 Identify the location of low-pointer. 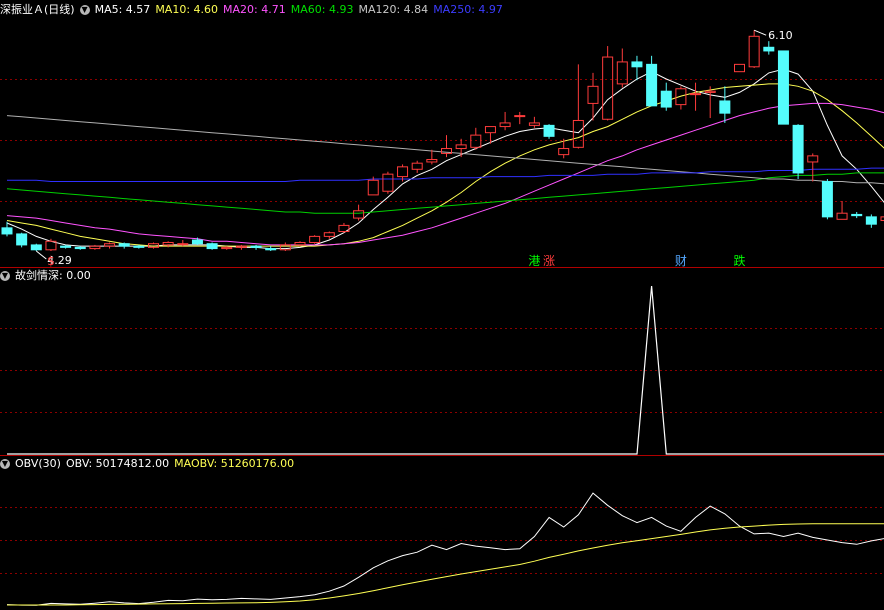
(41, 255).